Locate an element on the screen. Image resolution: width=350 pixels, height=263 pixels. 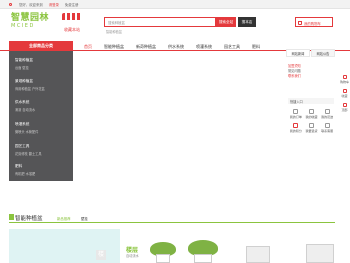
search-site-button: 搜索全站 is located at coordinates (226, 22).